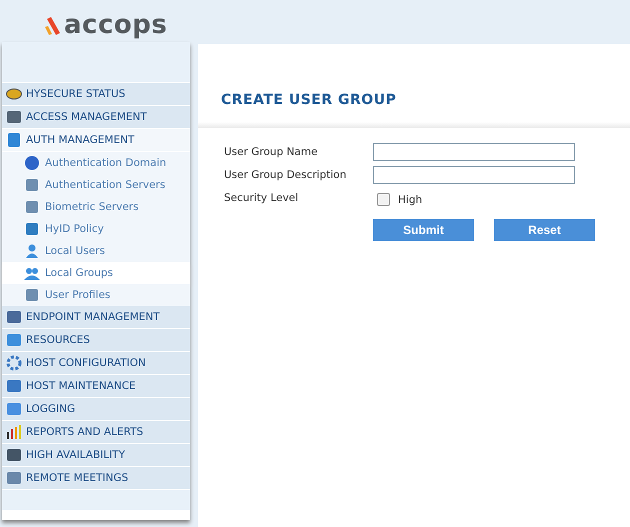 The image size is (630, 527). I want to click on submenu-item: Local Groups, so click(96, 273).